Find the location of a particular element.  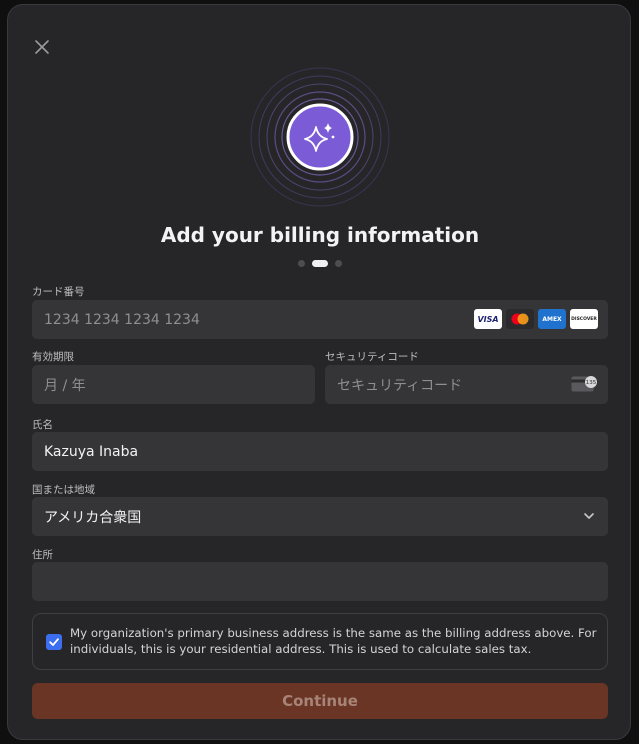

discover-icon: DISCOVER is located at coordinates (584, 319).